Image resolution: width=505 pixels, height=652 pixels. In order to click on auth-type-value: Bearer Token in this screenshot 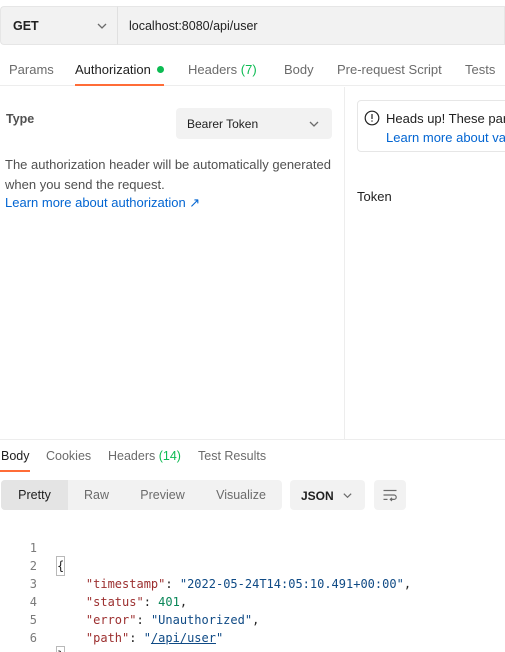, I will do `click(223, 124)`.